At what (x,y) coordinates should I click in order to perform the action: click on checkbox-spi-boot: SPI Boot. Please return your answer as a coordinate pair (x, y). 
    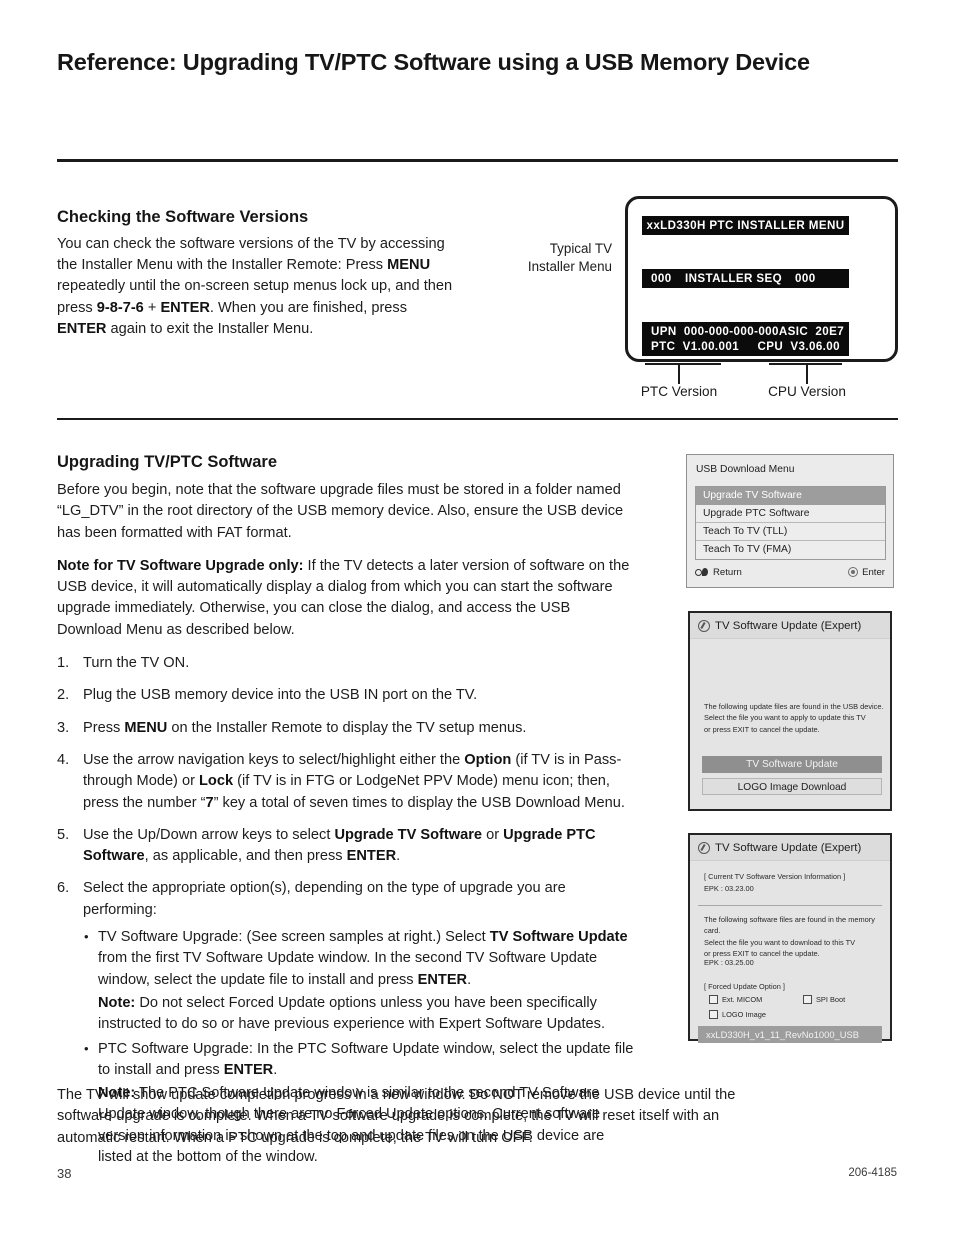
    Looking at the image, I should click on (824, 999).